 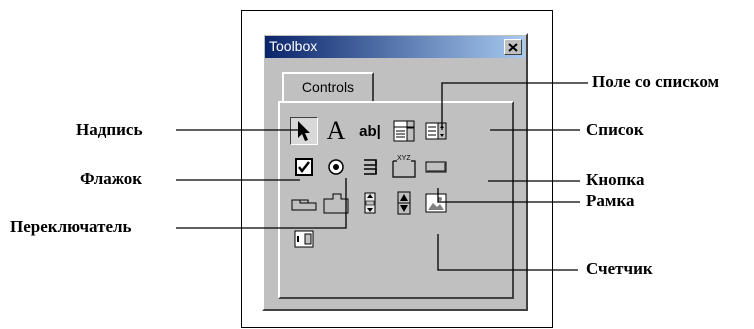 I want to click on callout-button: Кнопка, so click(x=615, y=179).